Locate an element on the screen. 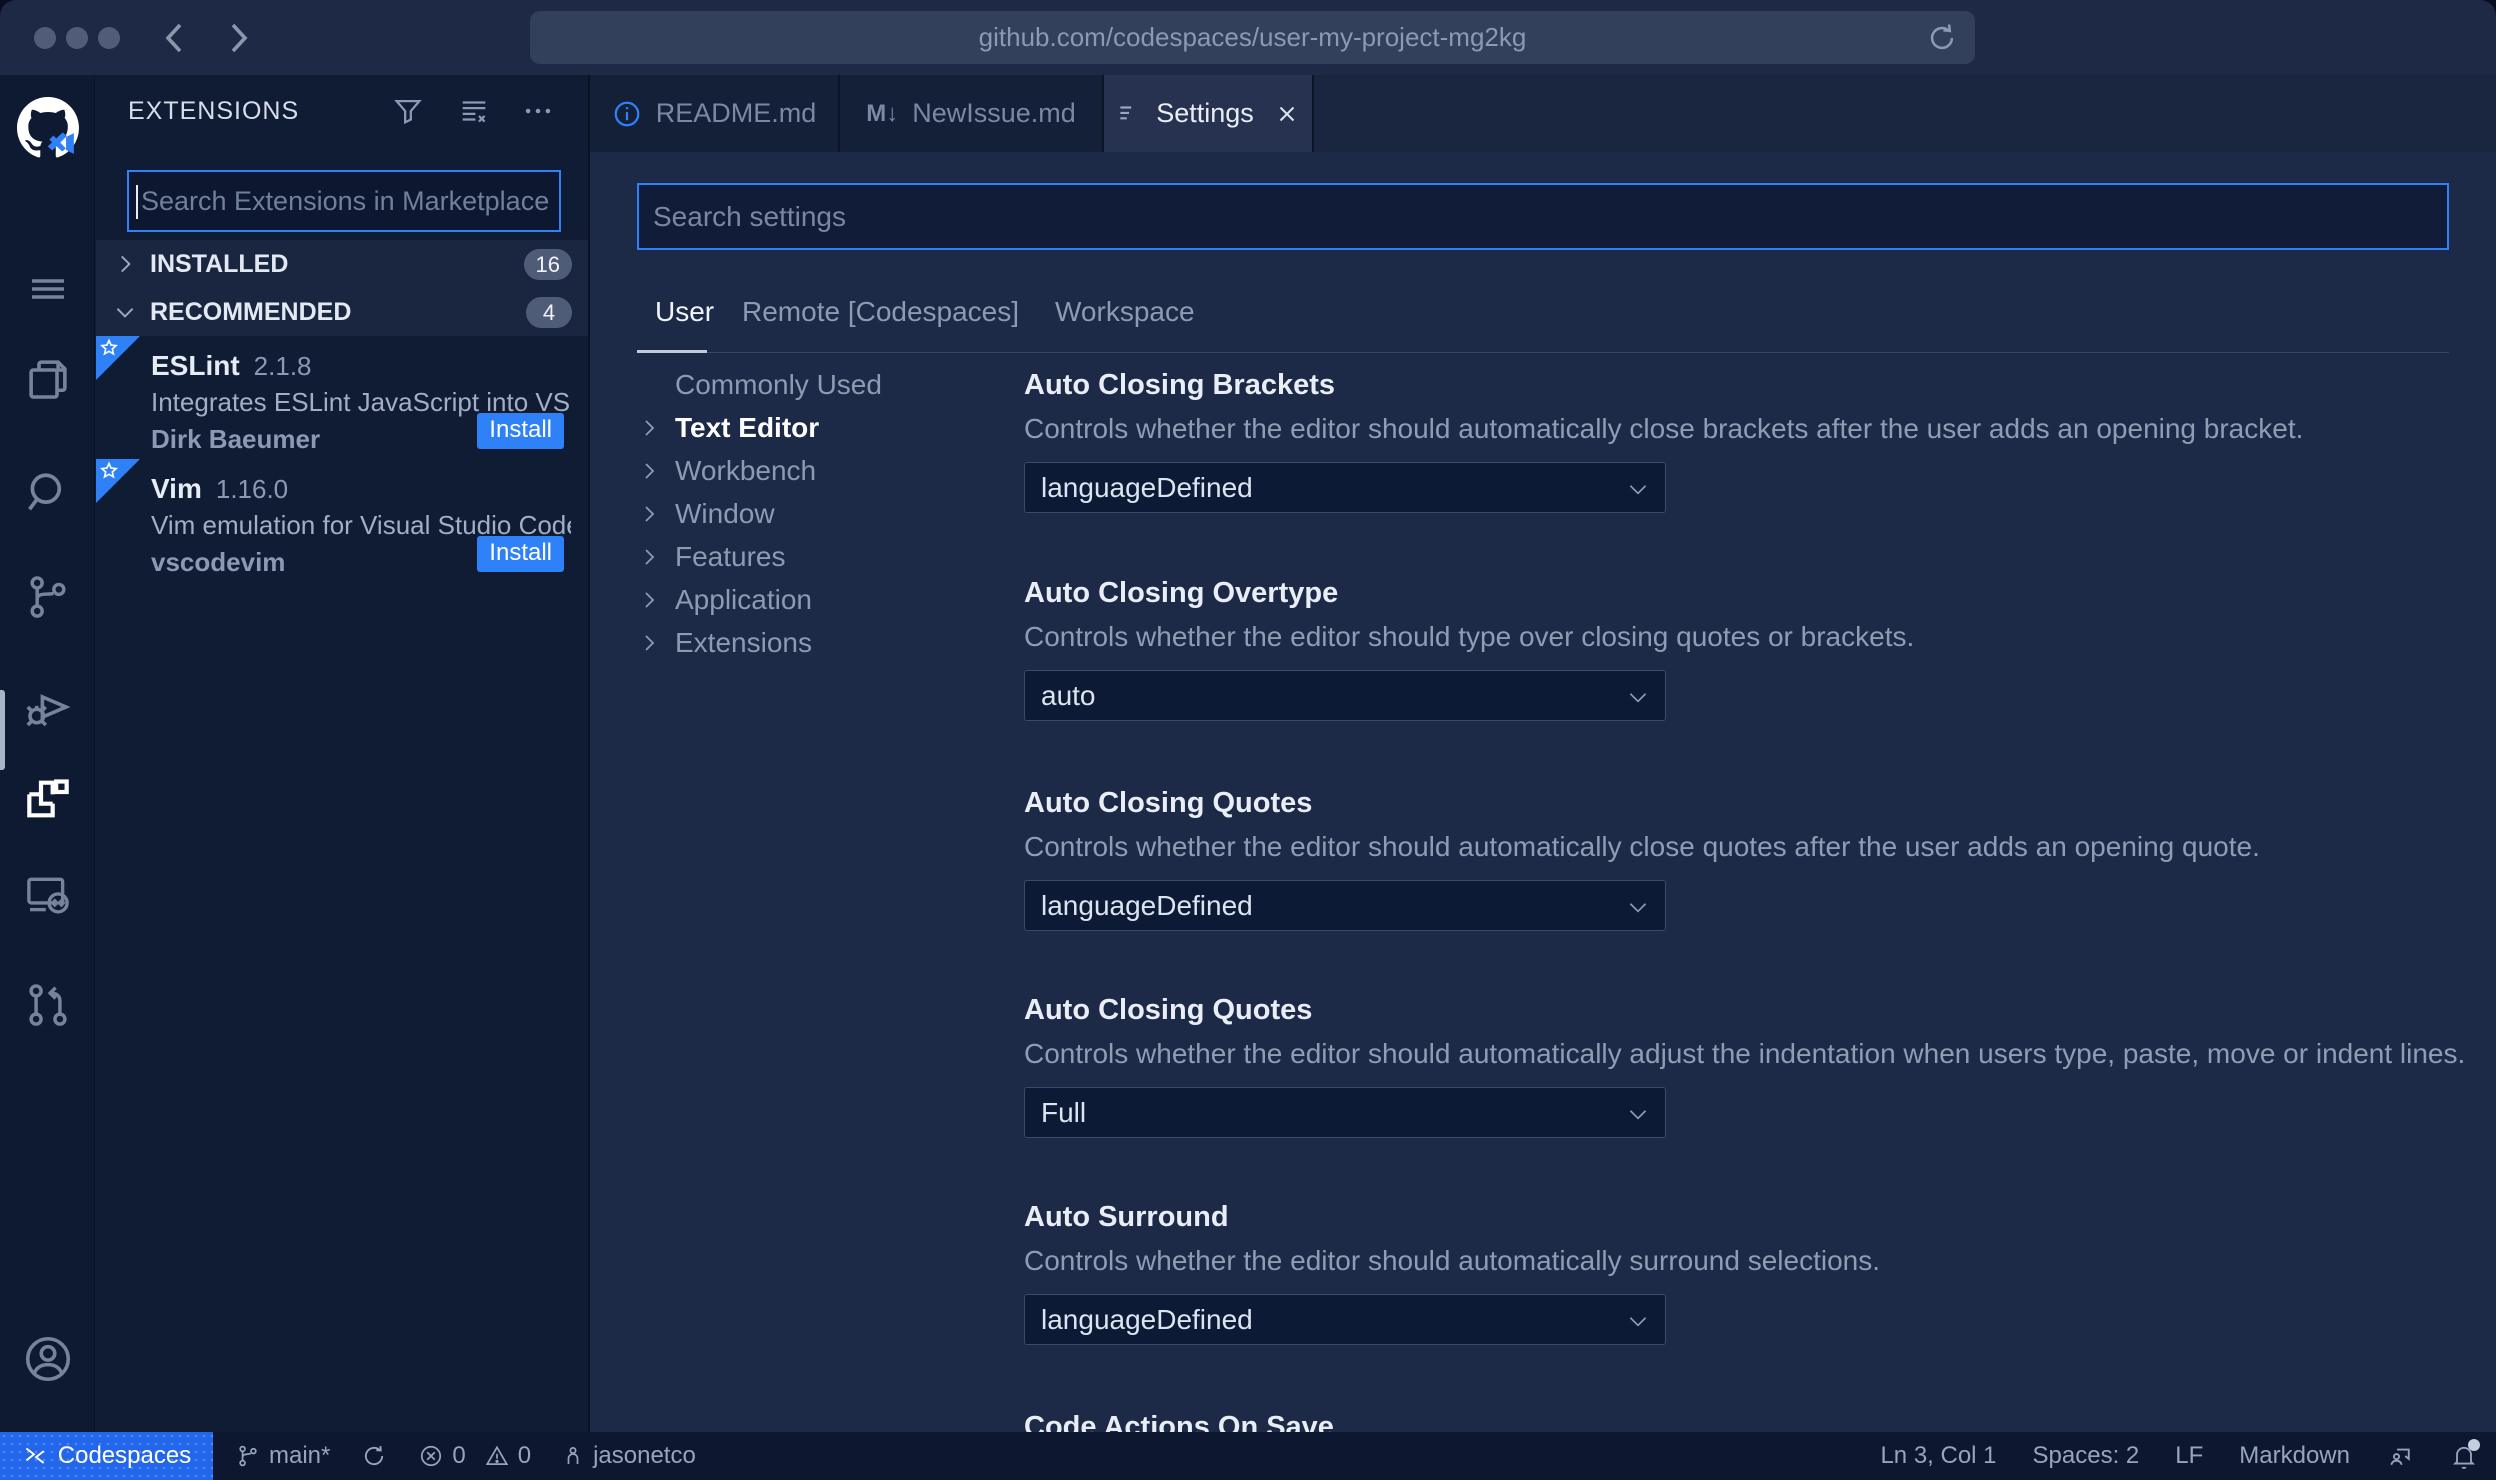 This screenshot has height=1480, width=2496. recommended-count-badge: 4 is located at coordinates (549, 312).